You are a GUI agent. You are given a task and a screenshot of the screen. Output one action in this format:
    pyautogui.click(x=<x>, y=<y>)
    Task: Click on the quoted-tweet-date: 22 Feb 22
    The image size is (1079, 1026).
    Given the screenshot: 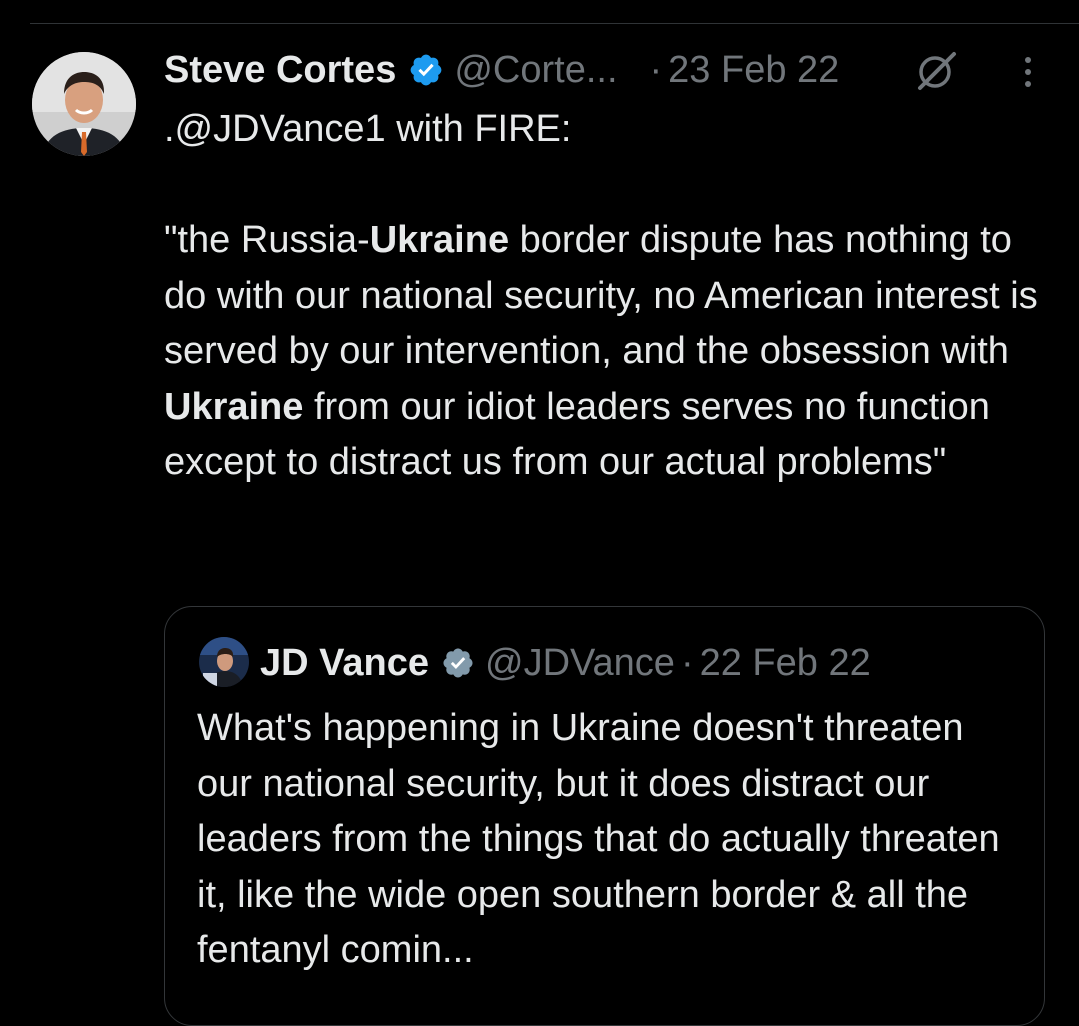 What is the action you would take?
    pyautogui.click(x=785, y=663)
    